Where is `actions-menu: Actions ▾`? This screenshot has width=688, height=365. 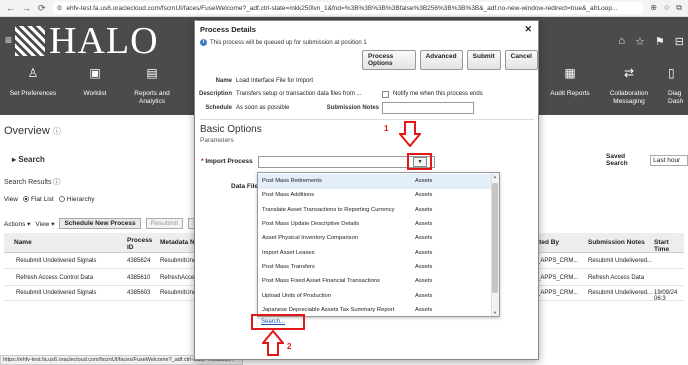 actions-menu: Actions ▾ is located at coordinates (17, 224).